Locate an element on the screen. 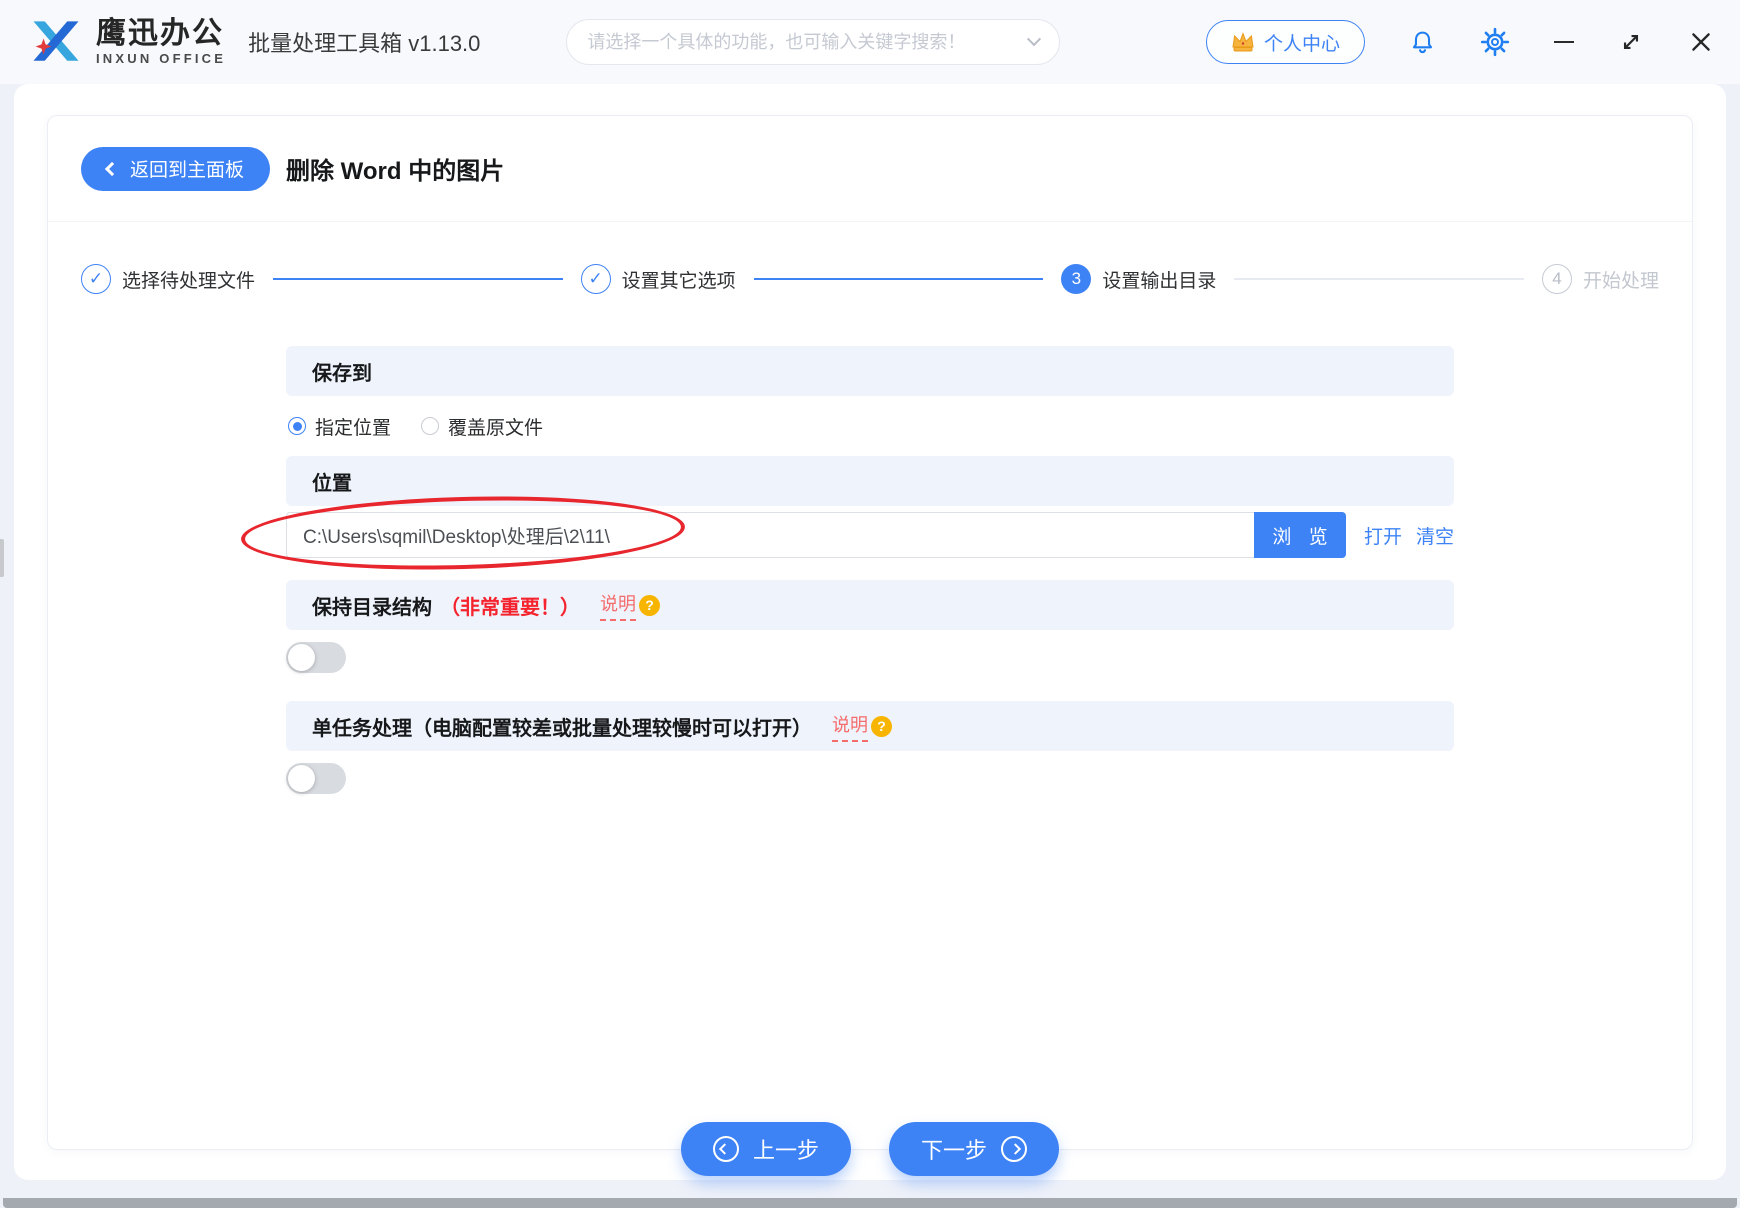  save-to-options: 指定位置 覆盖原文件 is located at coordinates (870, 426).